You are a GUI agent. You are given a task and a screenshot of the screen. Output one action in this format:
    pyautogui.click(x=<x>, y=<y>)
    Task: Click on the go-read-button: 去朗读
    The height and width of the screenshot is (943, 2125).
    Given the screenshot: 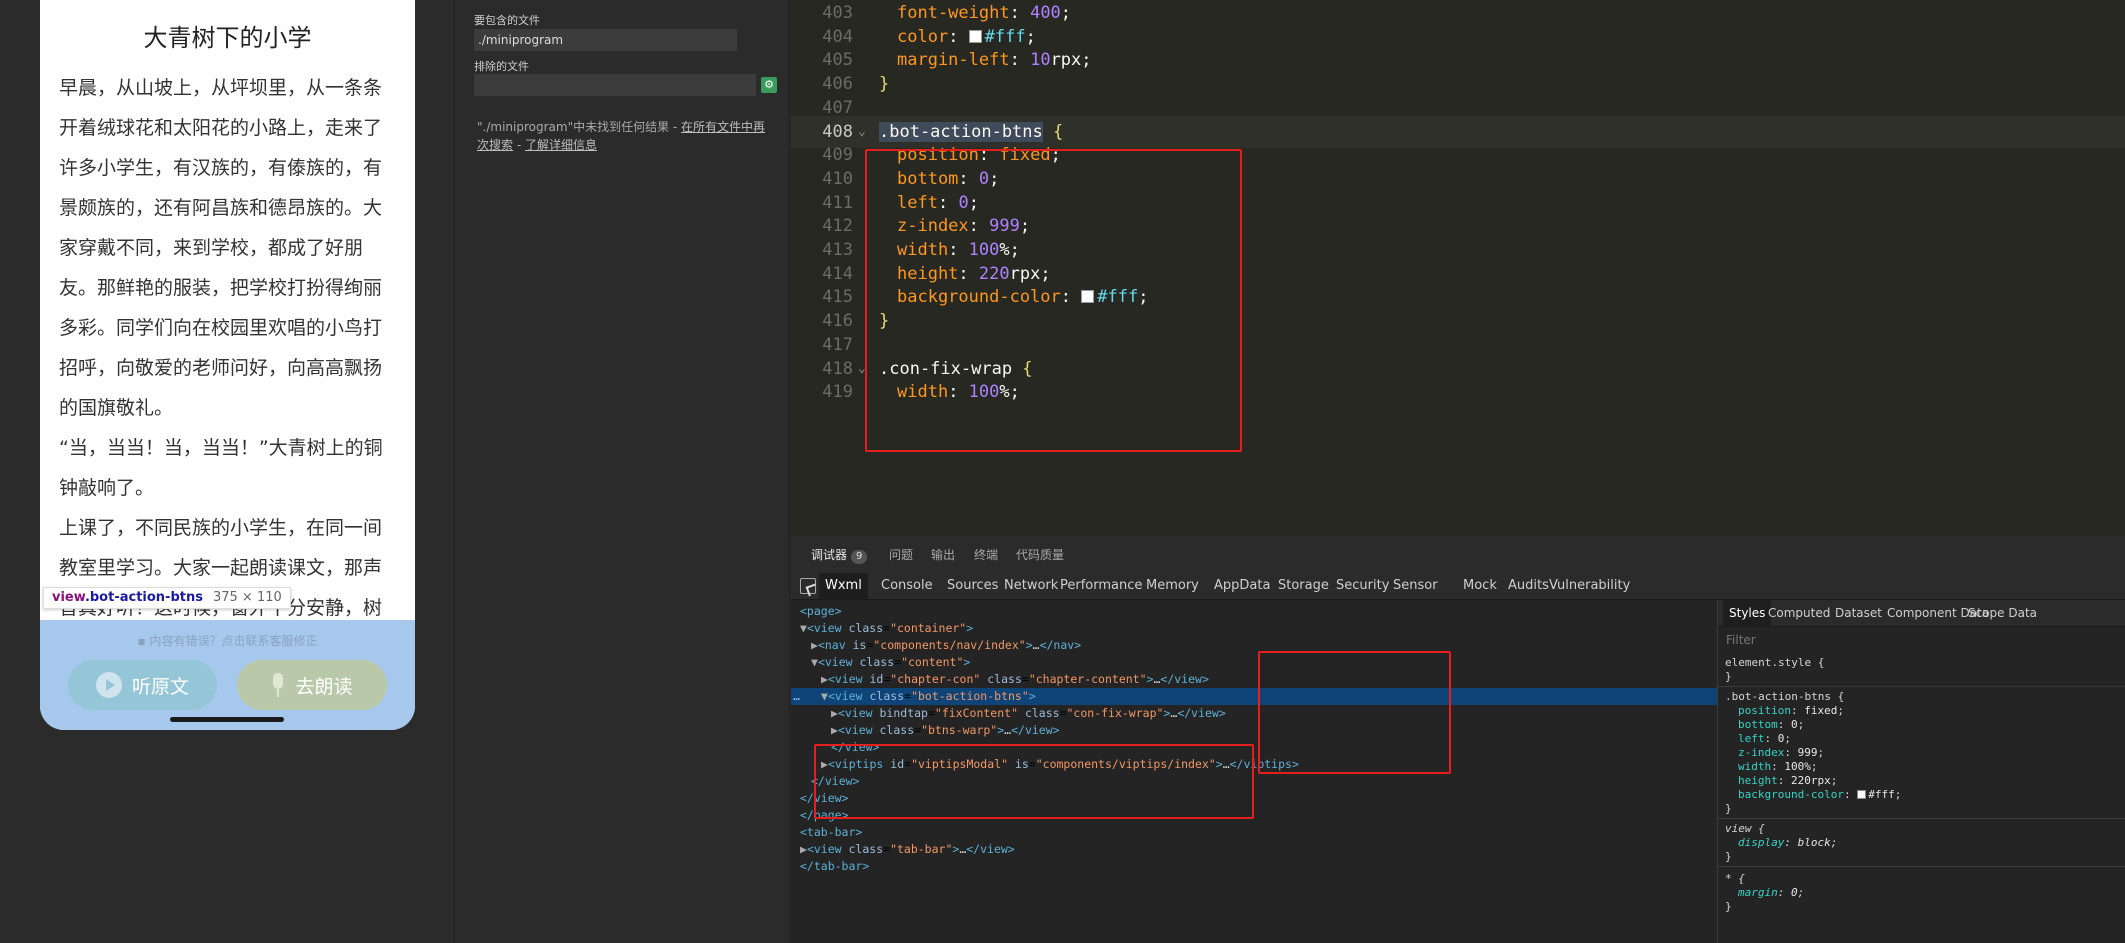 What is the action you would take?
    pyautogui.click(x=312, y=685)
    